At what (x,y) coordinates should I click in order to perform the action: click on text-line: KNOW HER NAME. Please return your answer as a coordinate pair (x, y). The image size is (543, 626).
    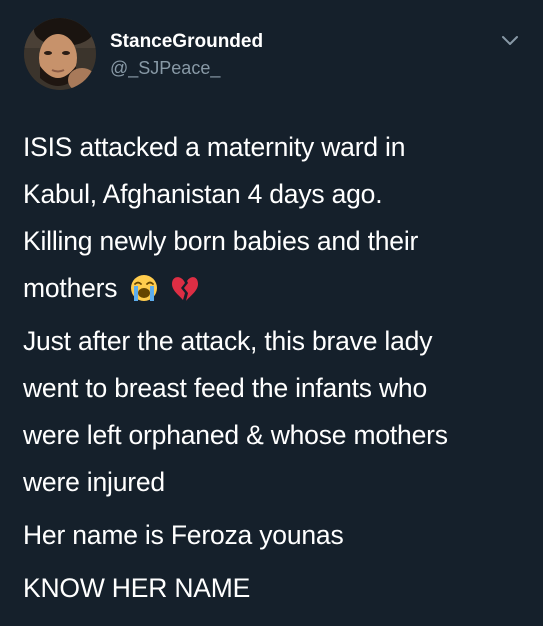
    Looking at the image, I should click on (137, 588).